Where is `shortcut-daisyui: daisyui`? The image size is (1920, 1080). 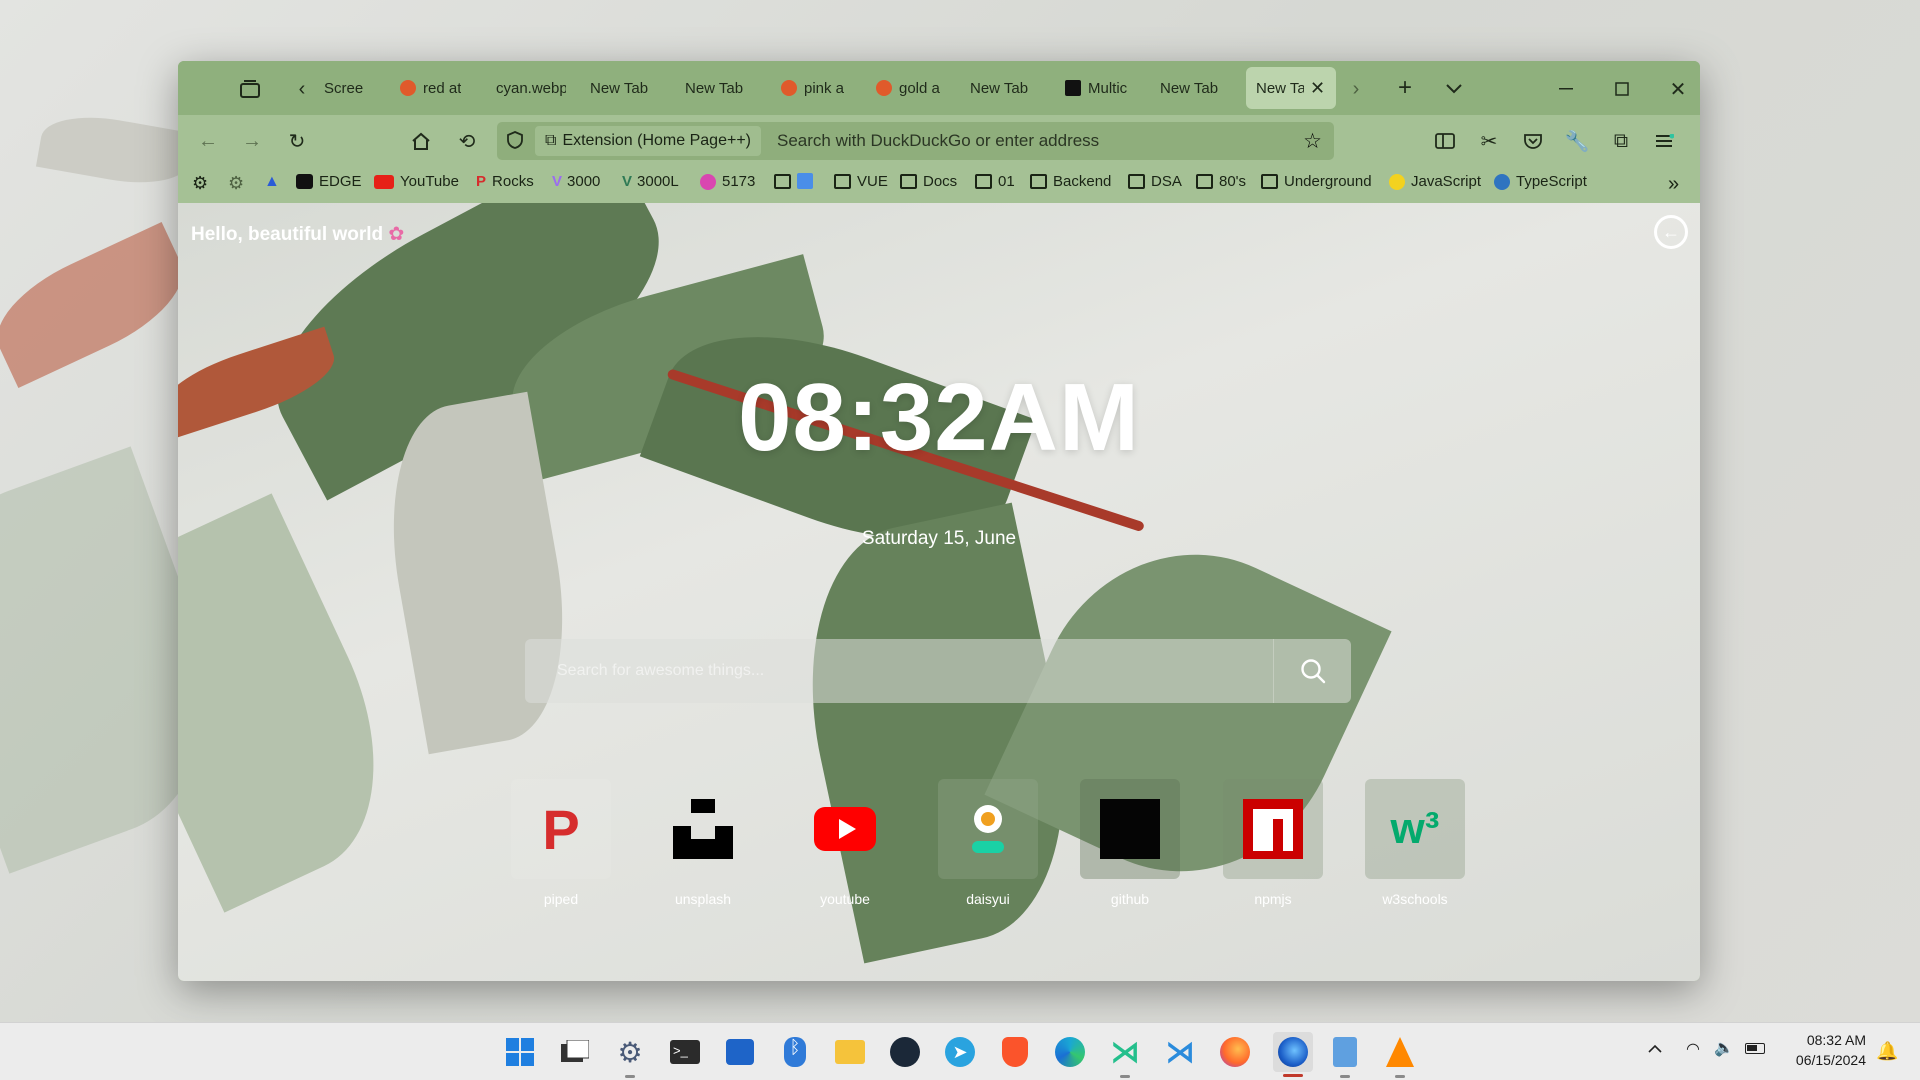
shortcut-daisyui: daisyui is located at coordinates (988, 843).